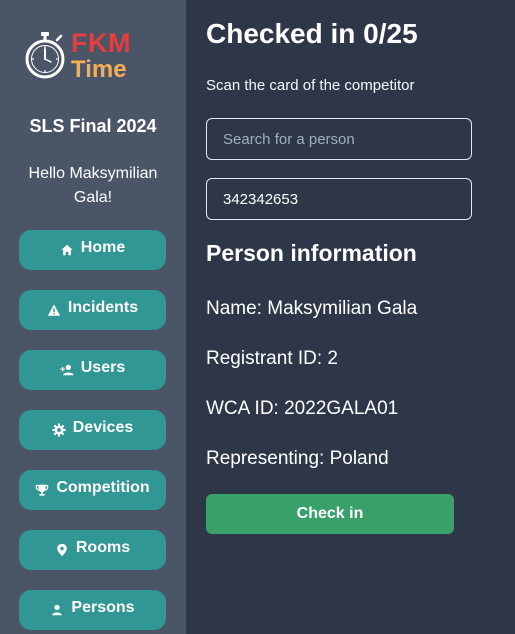 The width and height of the screenshot is (515, 634). What do you see at coordinates (312, 33) in the screenshot?
I see `page-title: Checked in 0/25` at bounding box center [312, 33].